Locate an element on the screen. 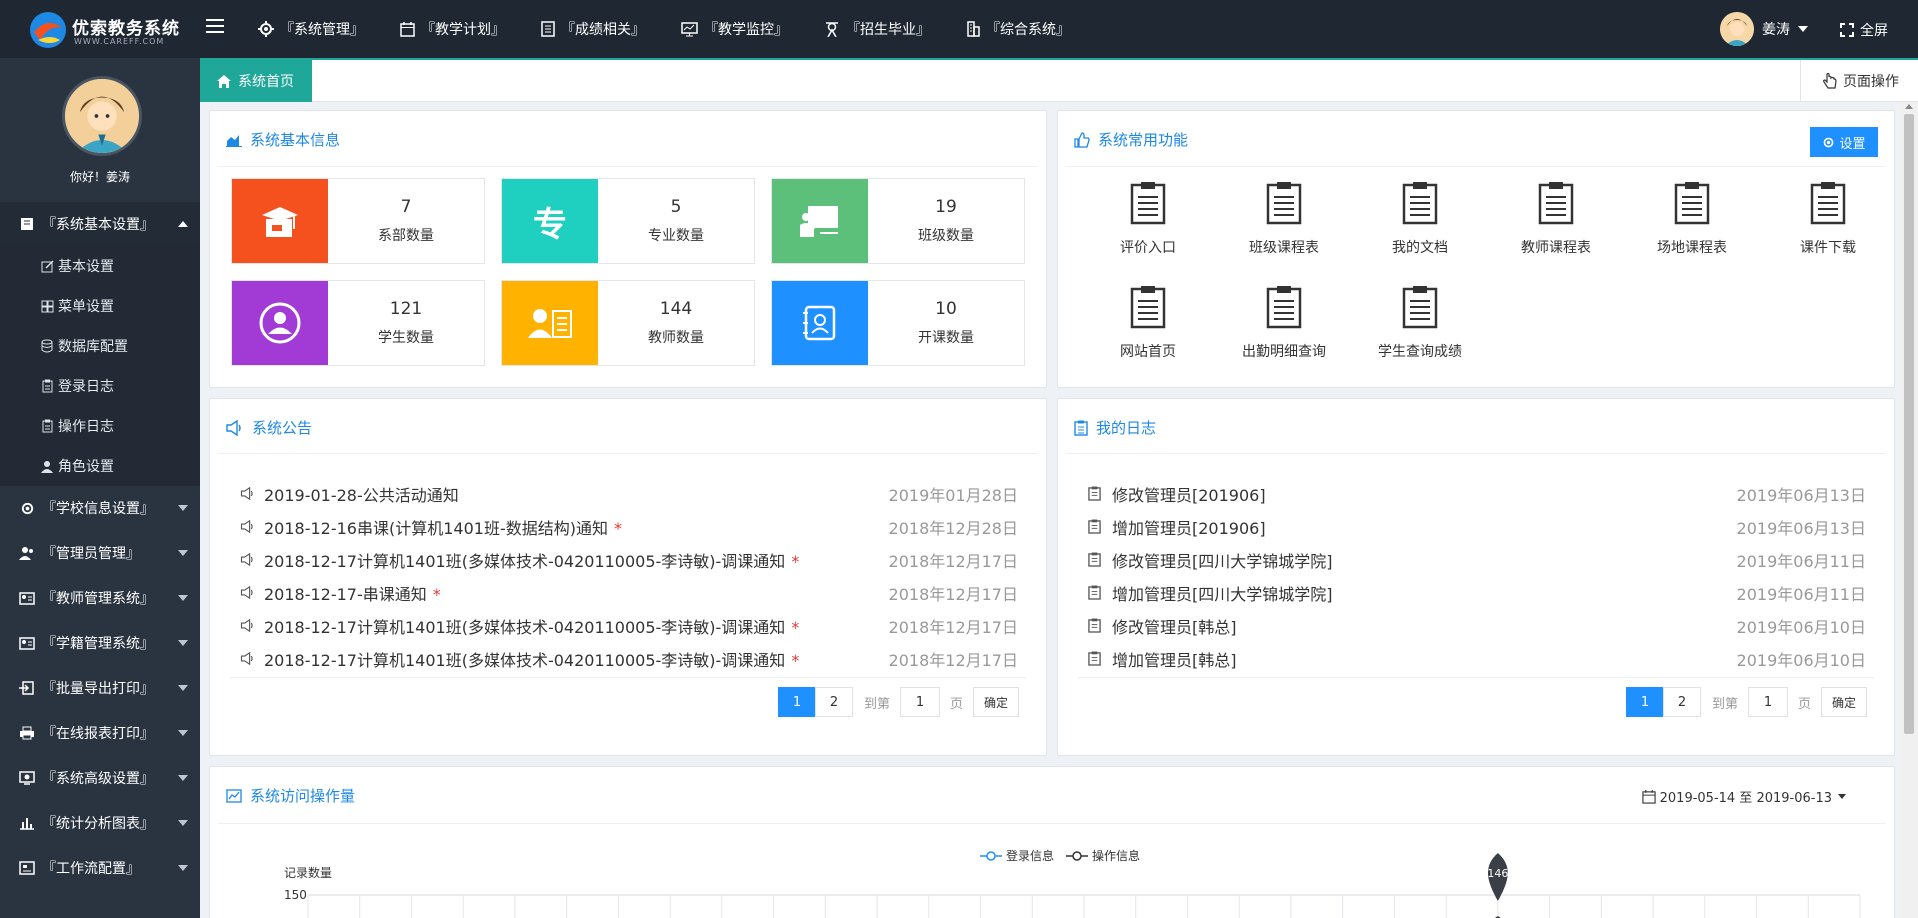 Image resolution: width=1918 pixels, height=918 pixels. printer-icon is located at coordinates (27, 733).